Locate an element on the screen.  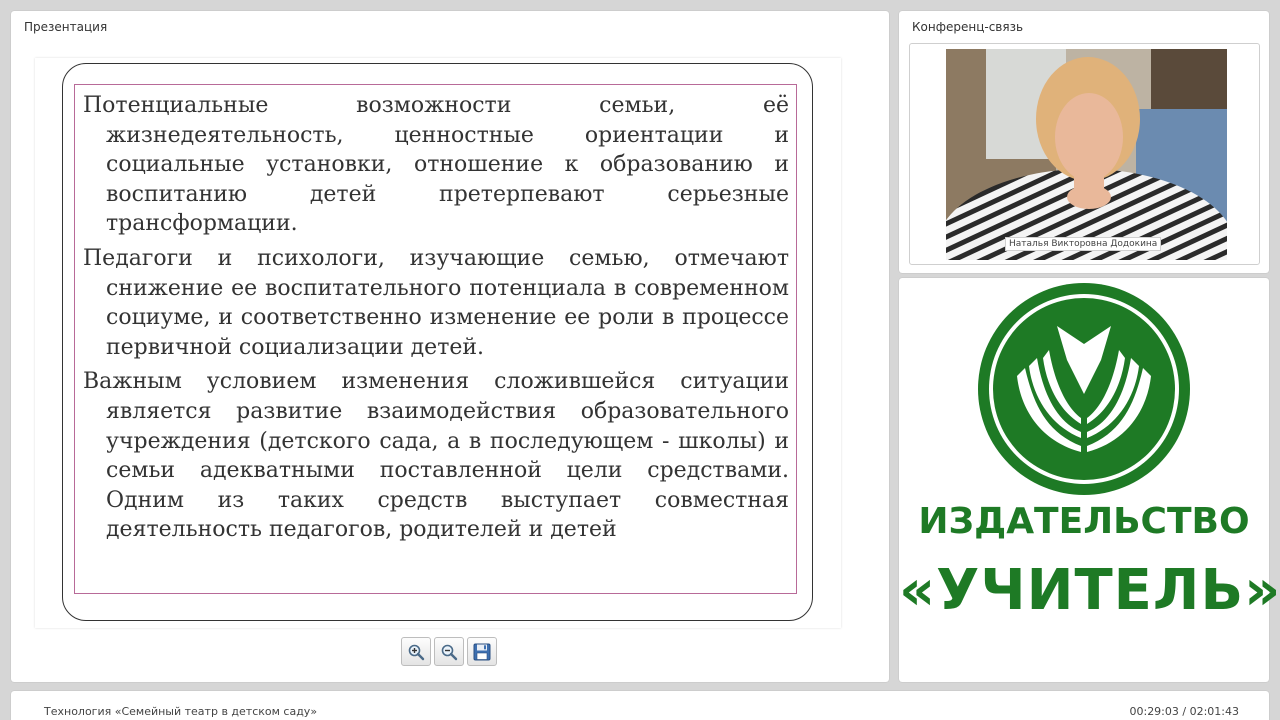
publisher-line-2: «УЧИТЕЛЬ» is located at coordinates (1089, 590).